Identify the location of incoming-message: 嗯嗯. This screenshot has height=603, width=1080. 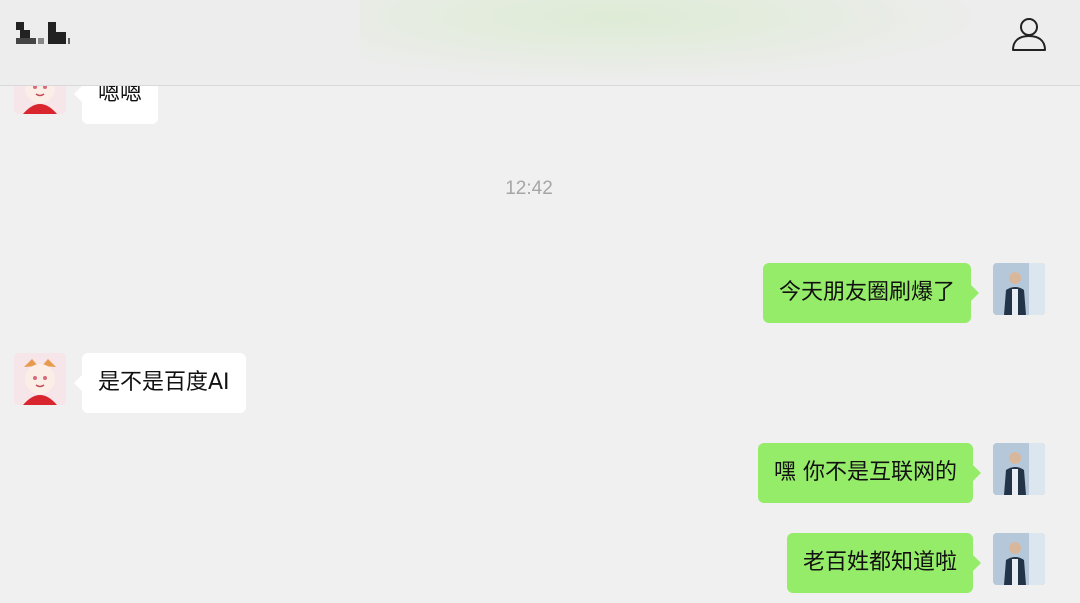
(116, 105).